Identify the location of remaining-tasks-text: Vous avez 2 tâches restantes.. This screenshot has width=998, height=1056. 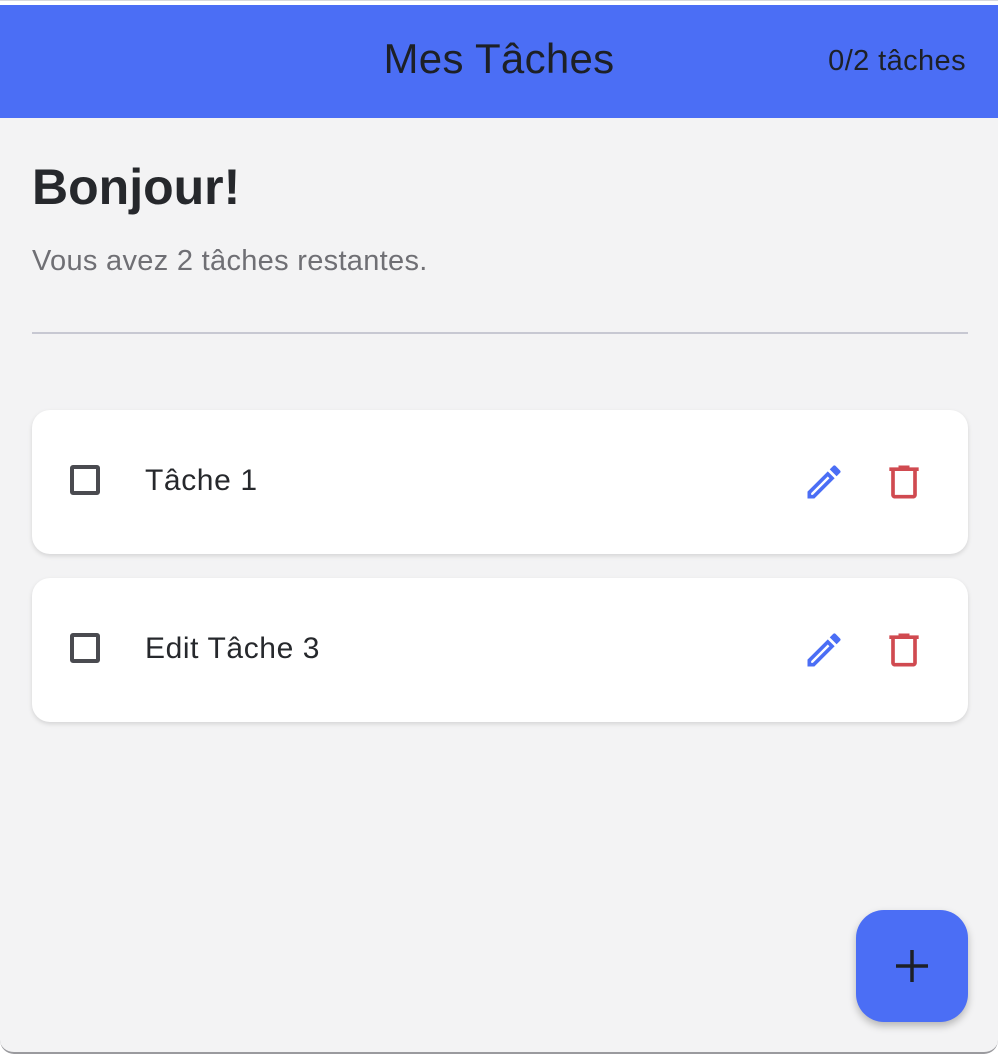
(230, 261).